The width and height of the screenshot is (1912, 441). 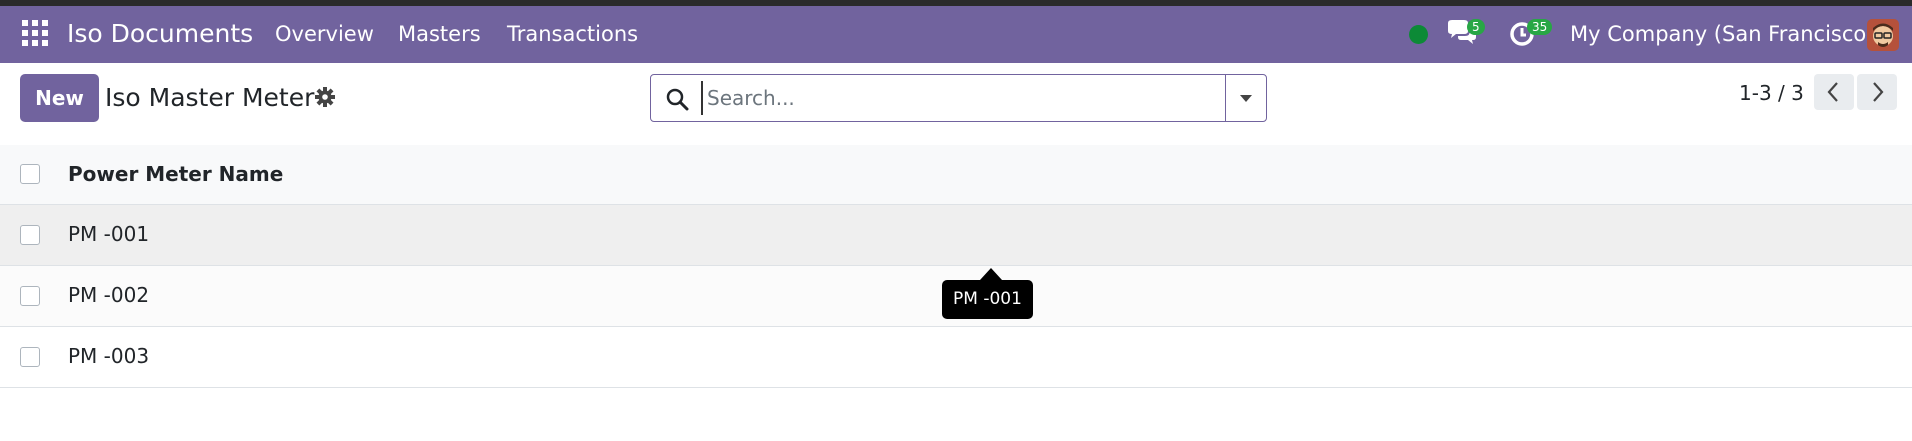 I want to click on table-row: PM -003, so click(x=956, y=357).